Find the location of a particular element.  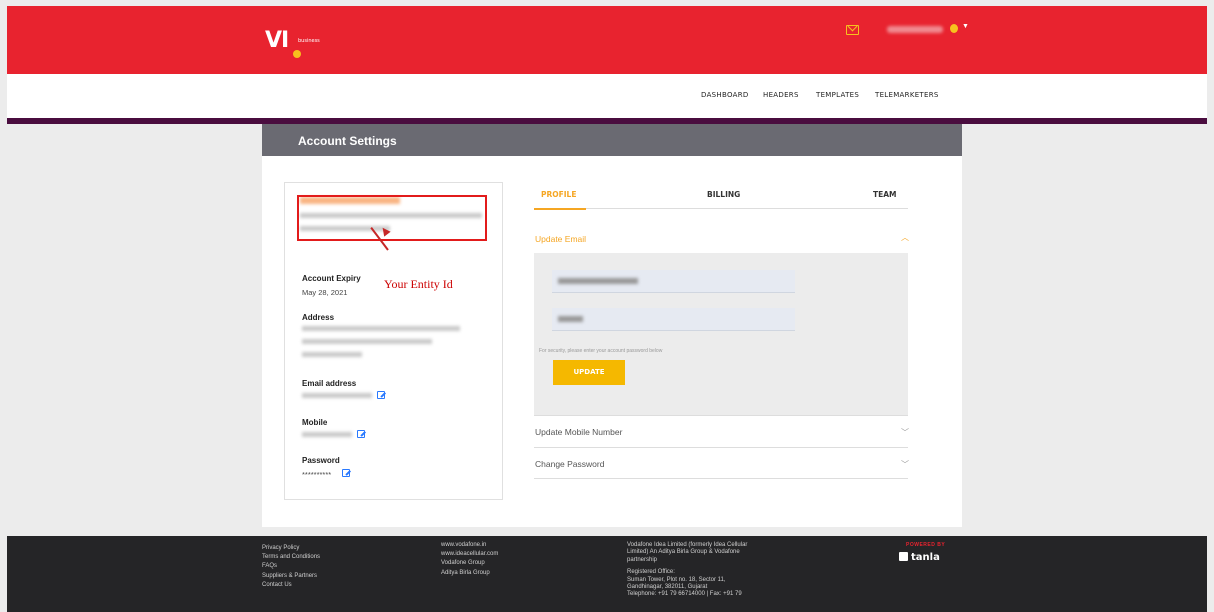

nav-templates: TEMPLATES is located at coordinates (837, 95).